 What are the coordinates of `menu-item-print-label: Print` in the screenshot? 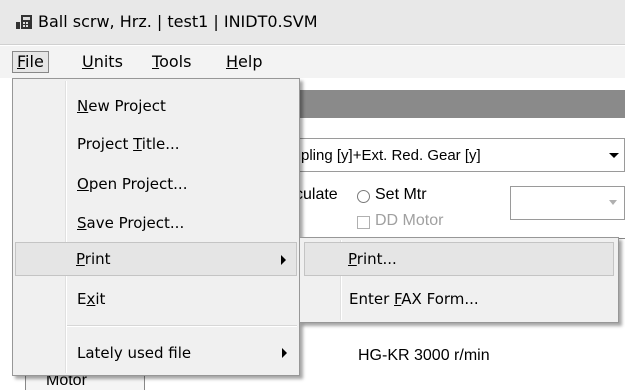 It's located at (93, 259).